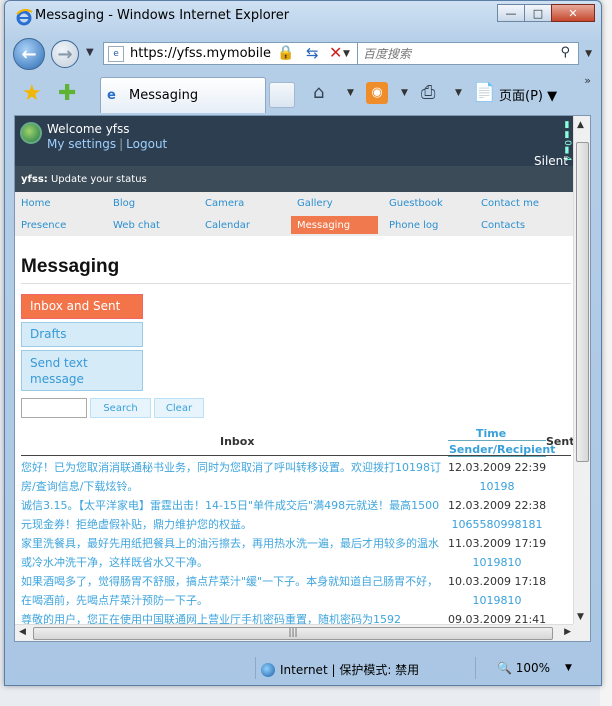 The image size is (612, 706). Describe the element at coordinates (162, 15) in the screenshot. I see `window-title: Messaging - Windows Internet Explorer` at that location.